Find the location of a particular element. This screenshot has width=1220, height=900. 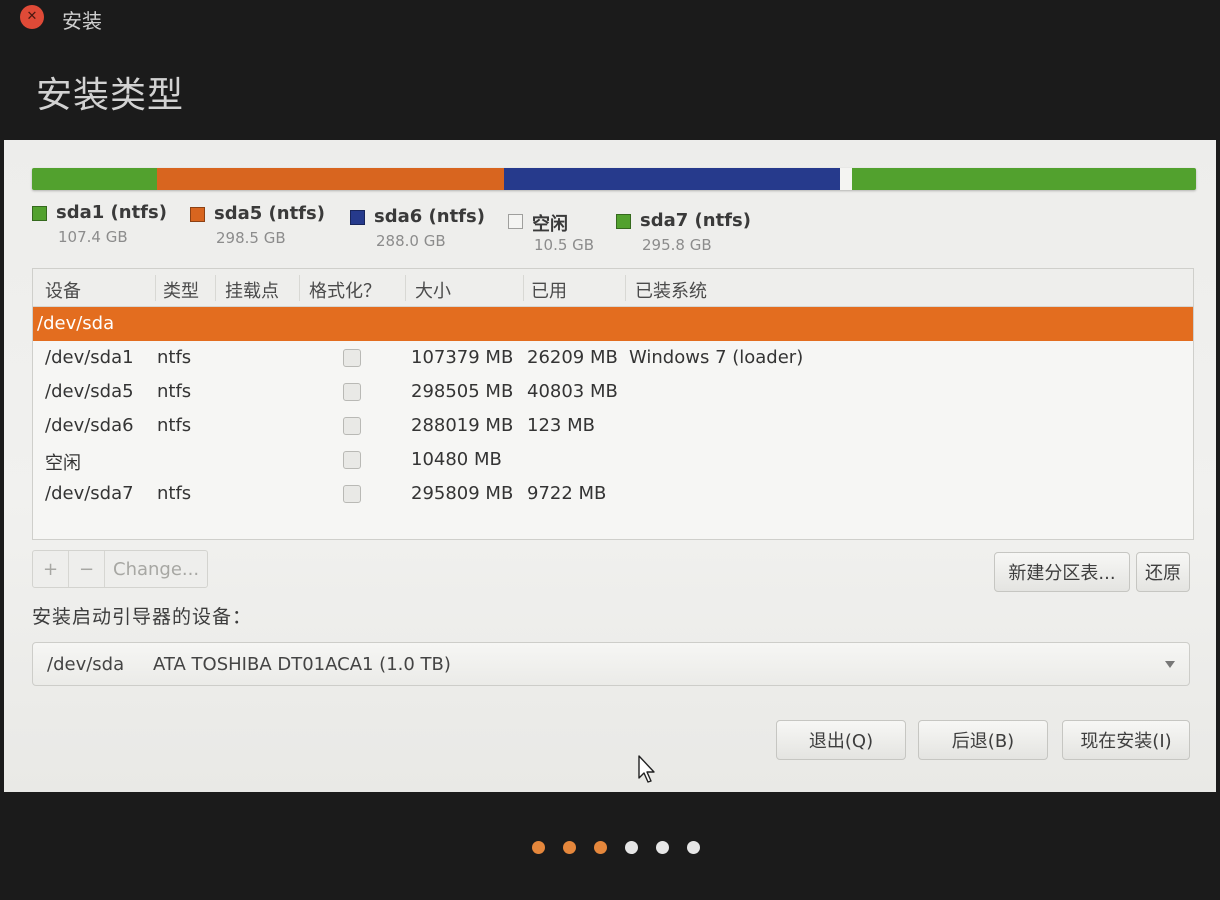

boot-device-path: /dev/sda is located at coordinates (86, 664).